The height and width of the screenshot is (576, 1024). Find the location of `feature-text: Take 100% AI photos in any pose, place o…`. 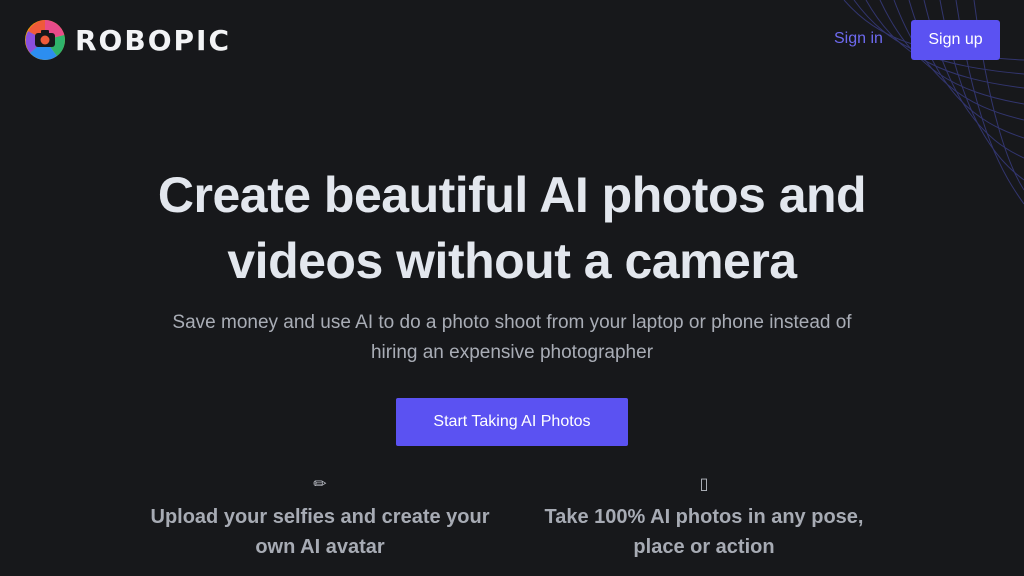

feature-text: Take 100% AI photos in any pose, place o… is located at coordinates (704, 532).